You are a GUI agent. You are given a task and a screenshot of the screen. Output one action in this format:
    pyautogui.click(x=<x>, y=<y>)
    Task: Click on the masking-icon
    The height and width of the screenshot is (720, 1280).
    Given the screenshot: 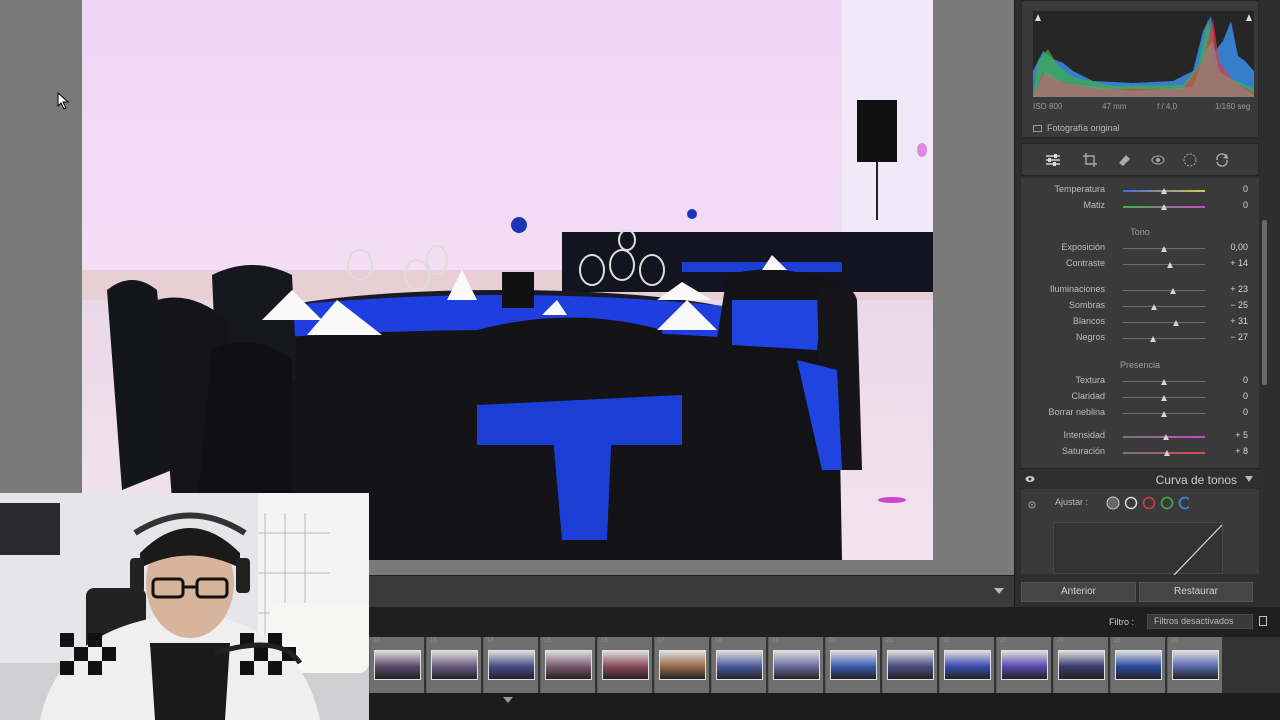 What is the action you would take?
    pyautogui.click(x=1190, y=160)
    